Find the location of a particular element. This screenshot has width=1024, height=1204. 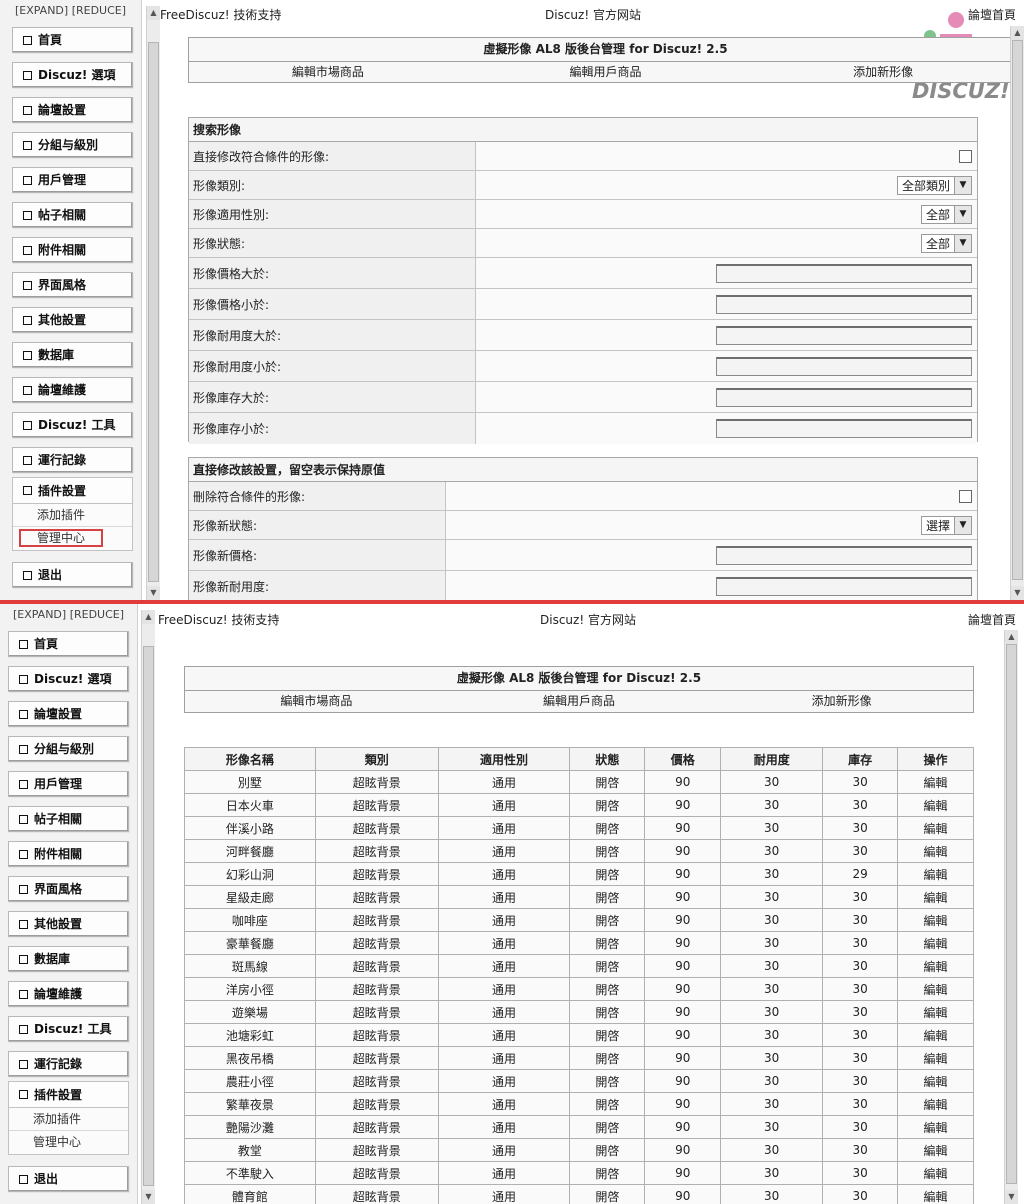

select-dropdown: 全部類別 ▼ is located at coordinates (934, 185).